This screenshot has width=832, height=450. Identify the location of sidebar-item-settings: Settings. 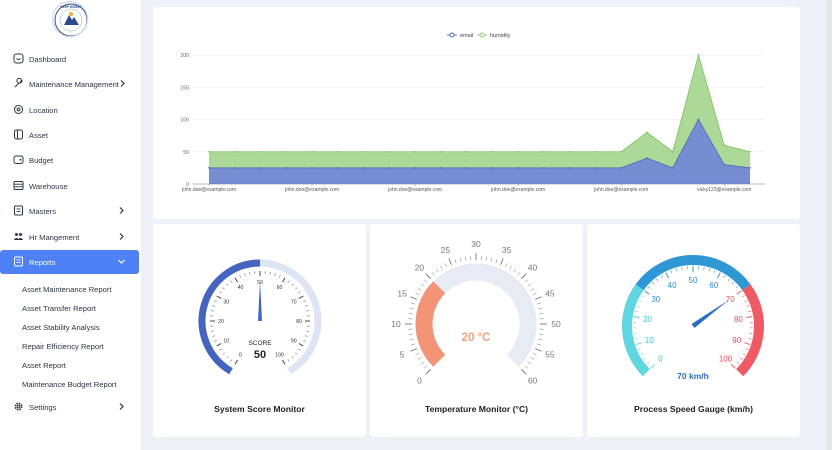
(69, 407).